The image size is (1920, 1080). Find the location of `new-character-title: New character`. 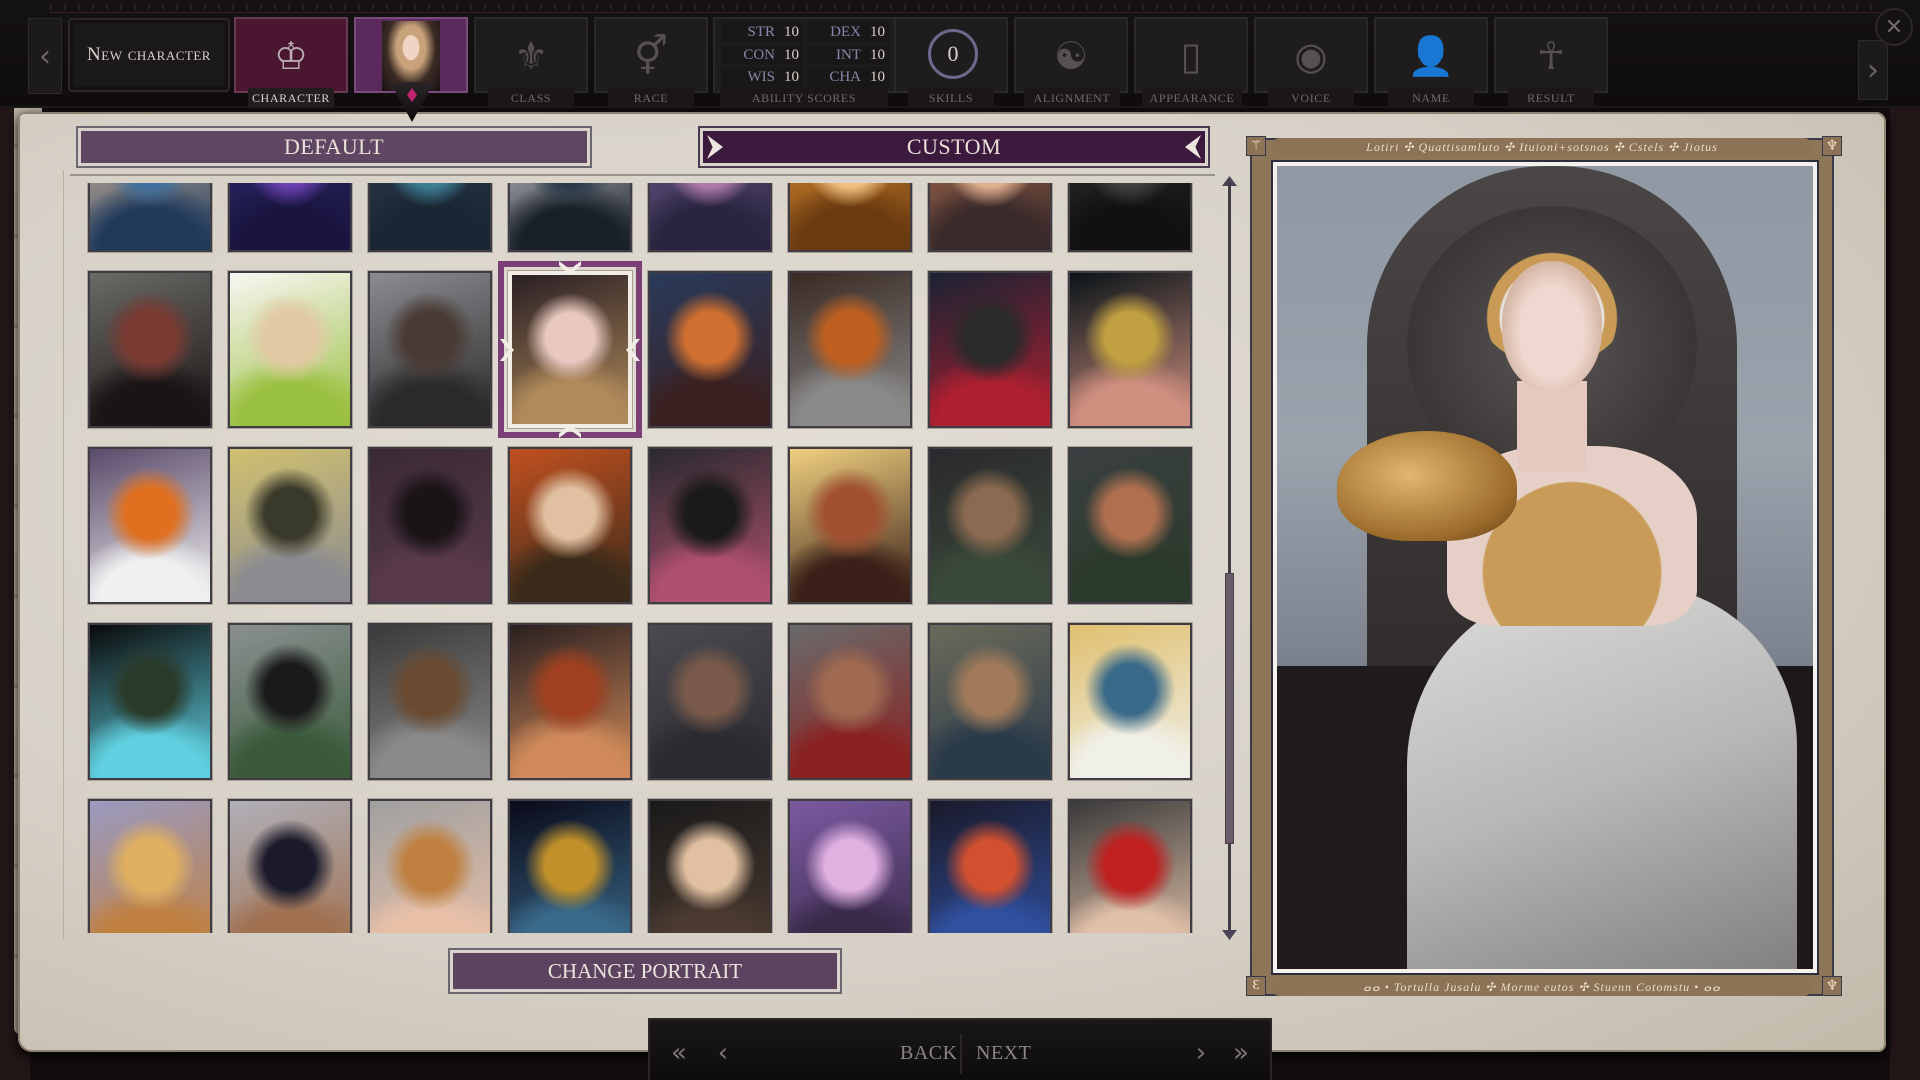

new-character-title: New character is located at coordinates (149, 55).